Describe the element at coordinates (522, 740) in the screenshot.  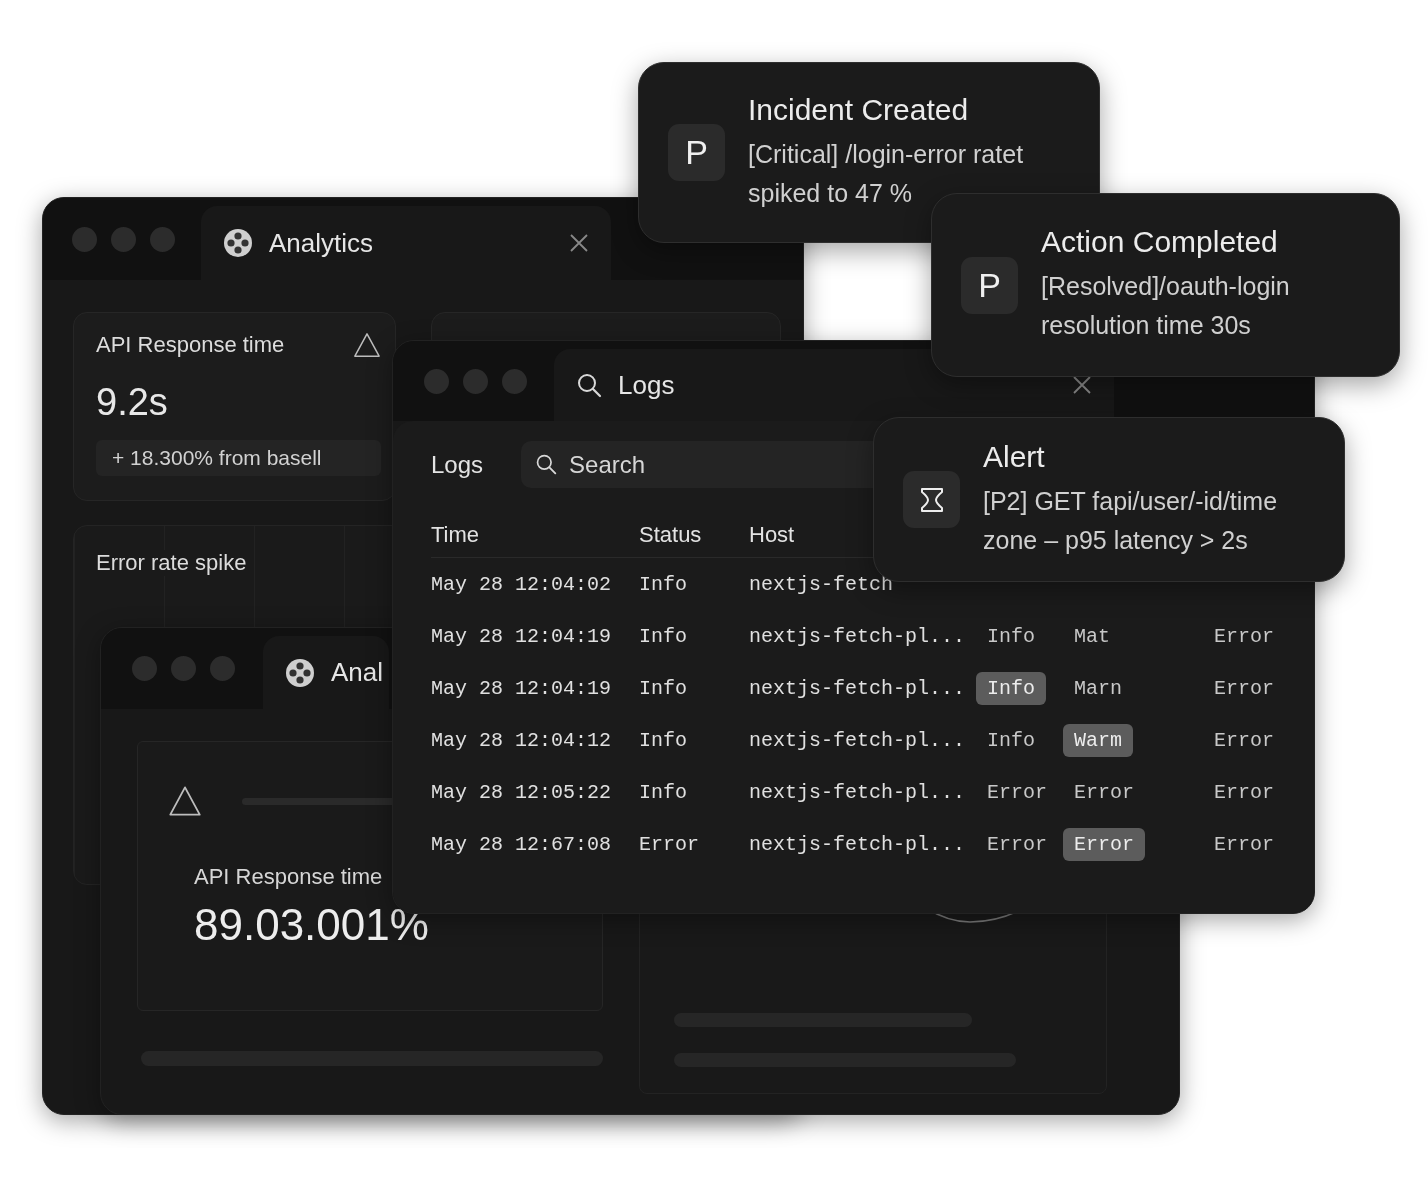
I see `table-cell-text: May 28 12:04:12` at that location.